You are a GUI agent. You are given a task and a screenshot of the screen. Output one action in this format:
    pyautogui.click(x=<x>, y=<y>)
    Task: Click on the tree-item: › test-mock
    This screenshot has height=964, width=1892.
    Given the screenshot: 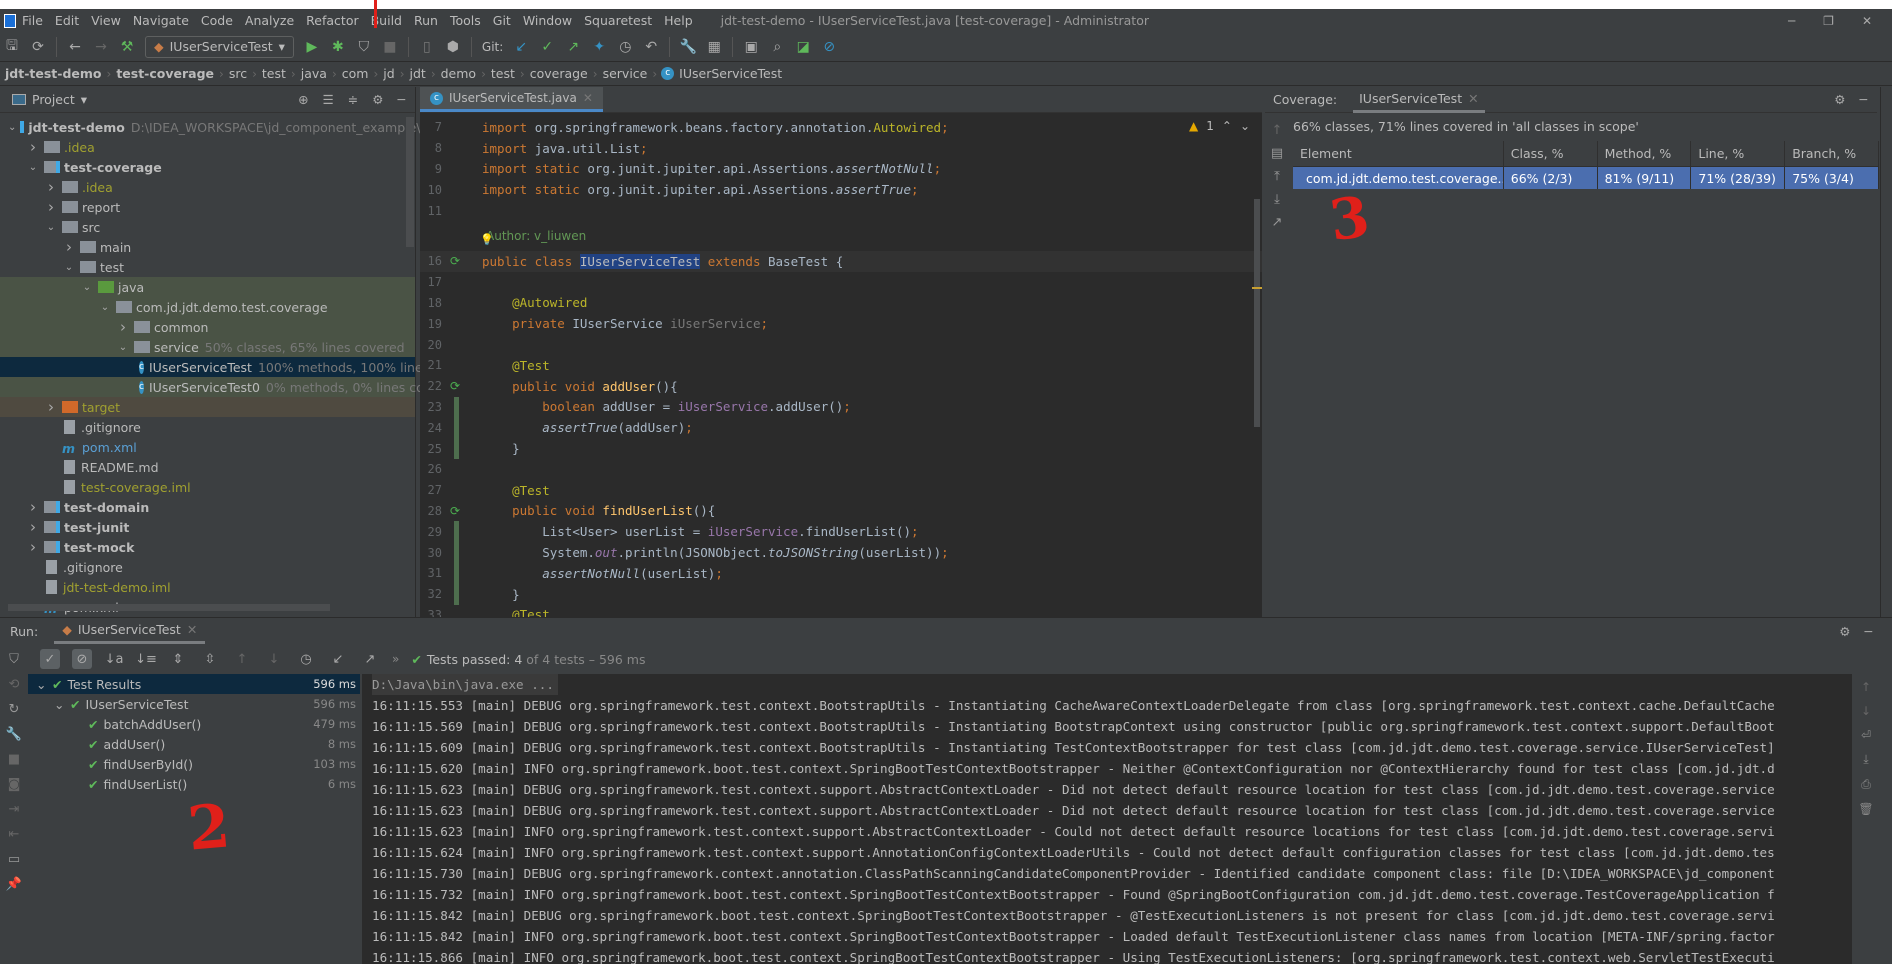 What is the action you would take?
    pyautogui.click(x=207, y=547)
    